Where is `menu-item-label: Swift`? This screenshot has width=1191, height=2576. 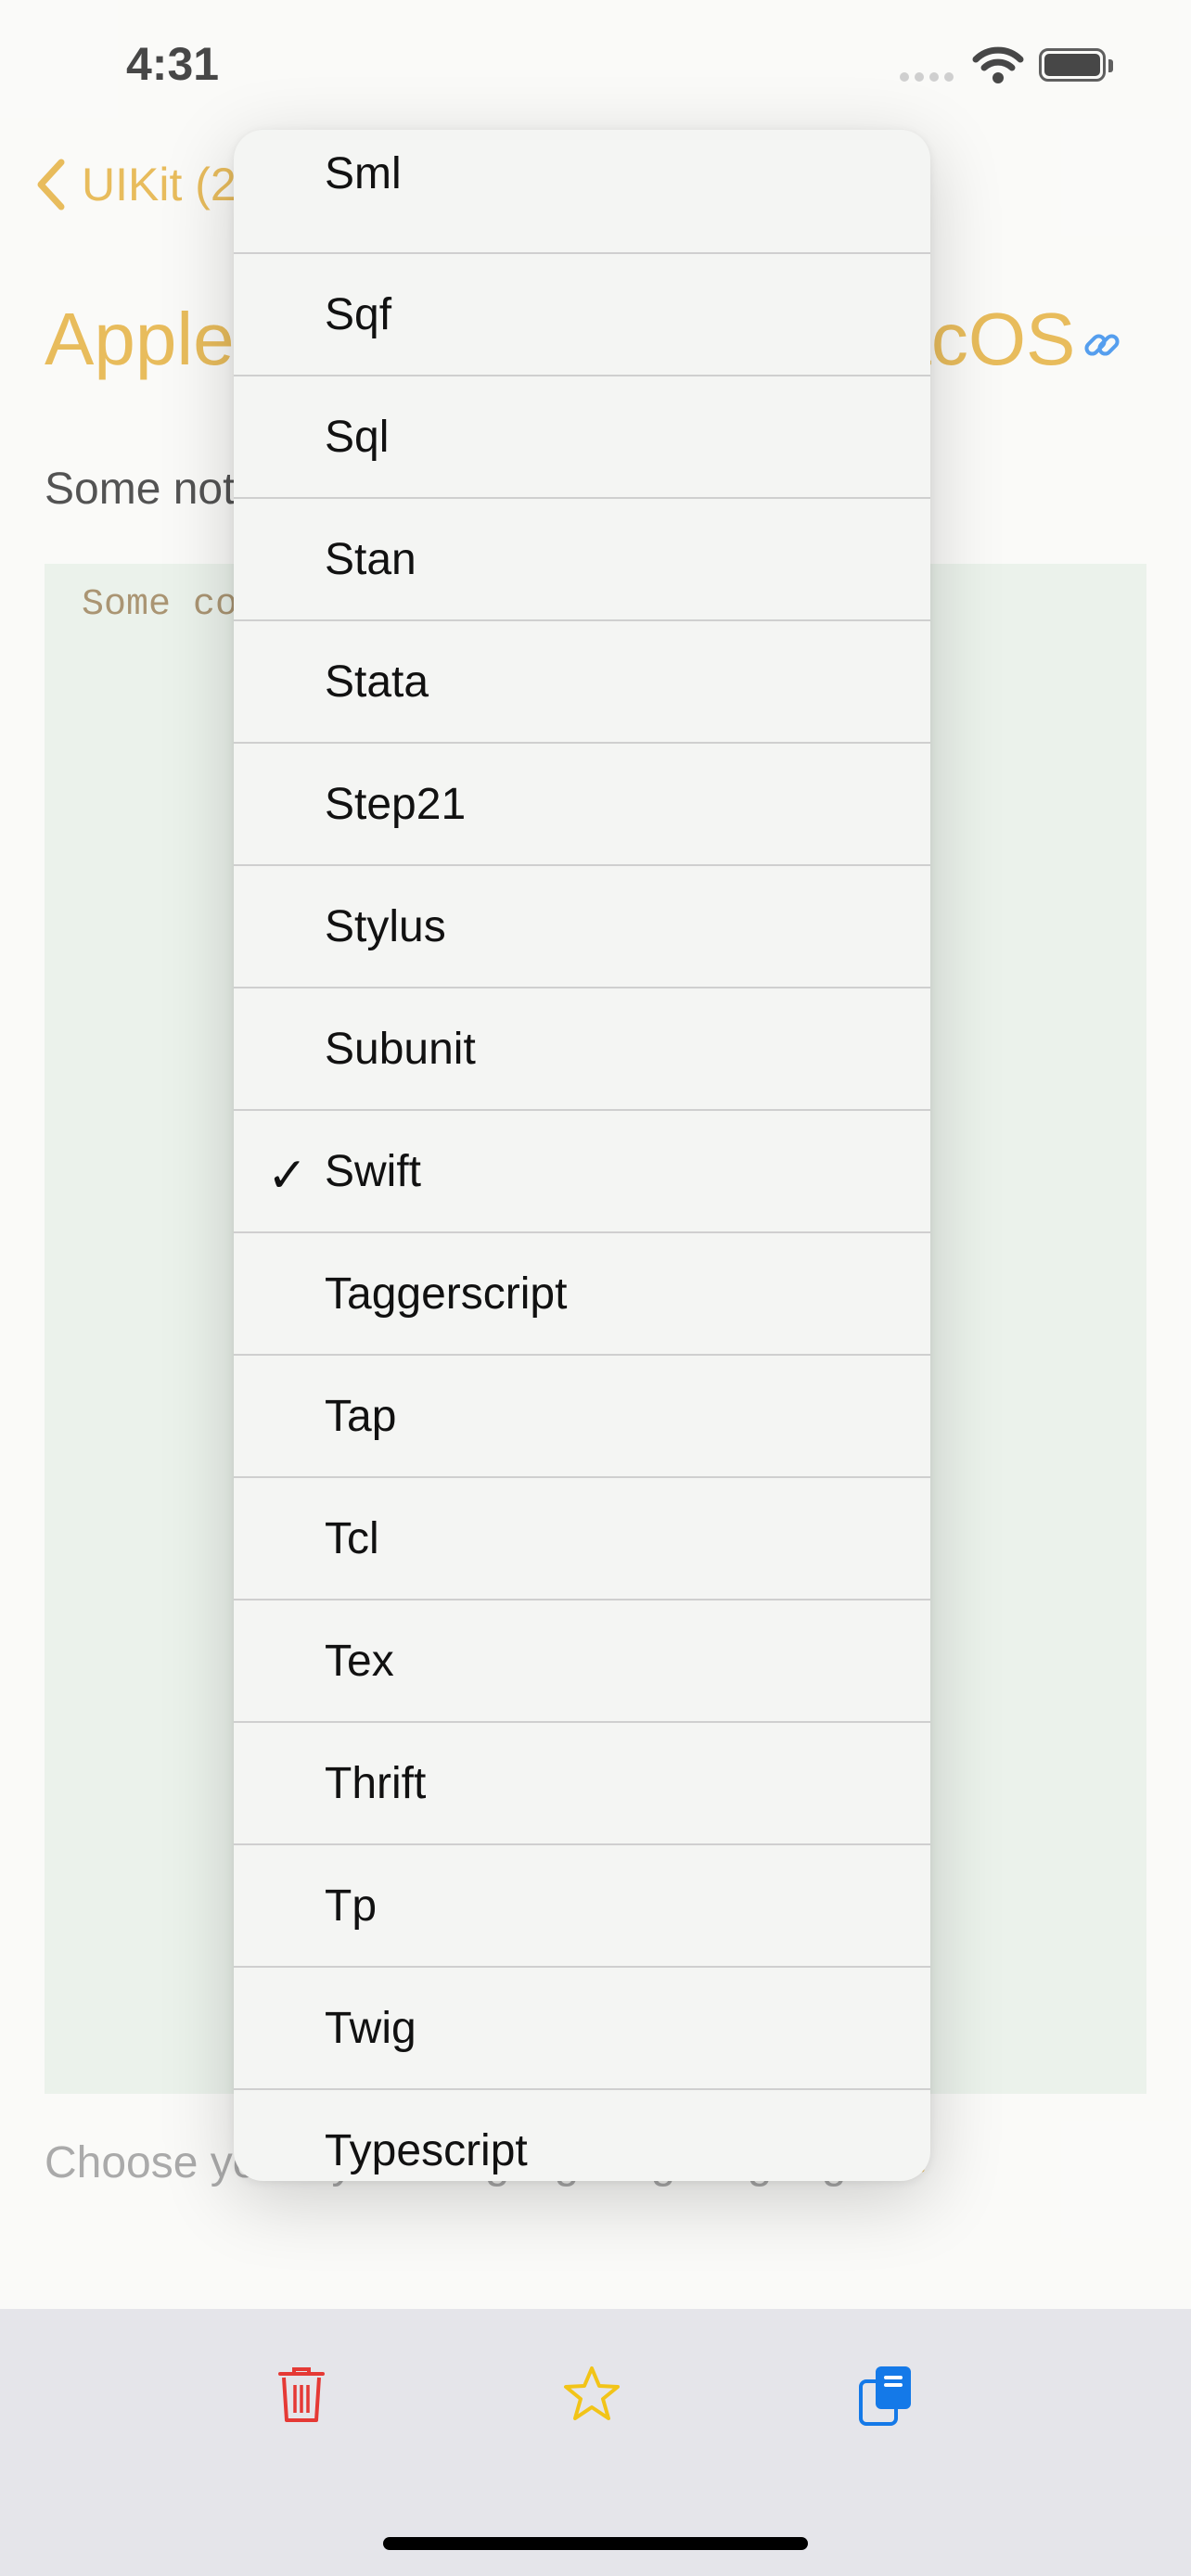
menu-item-label: Swift is located at coordinates (373, 1171).